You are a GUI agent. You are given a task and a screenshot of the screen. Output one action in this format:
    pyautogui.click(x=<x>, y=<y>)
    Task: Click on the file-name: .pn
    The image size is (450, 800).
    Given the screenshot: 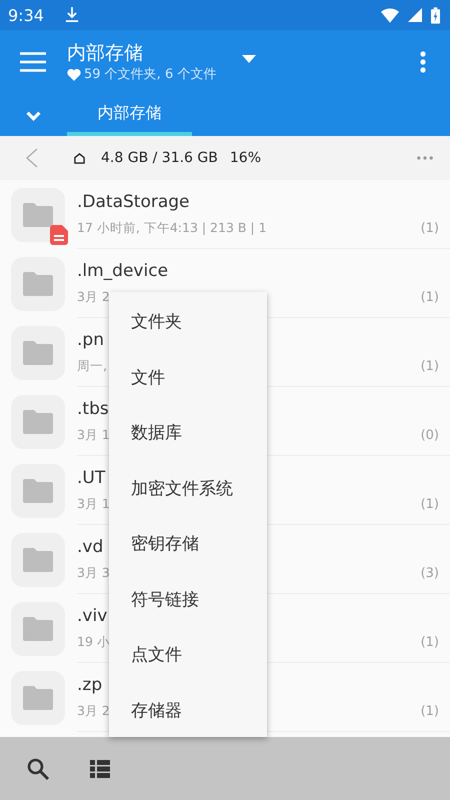 What is the action you would take?
    pyautogui.click(x=90, y=340)
    